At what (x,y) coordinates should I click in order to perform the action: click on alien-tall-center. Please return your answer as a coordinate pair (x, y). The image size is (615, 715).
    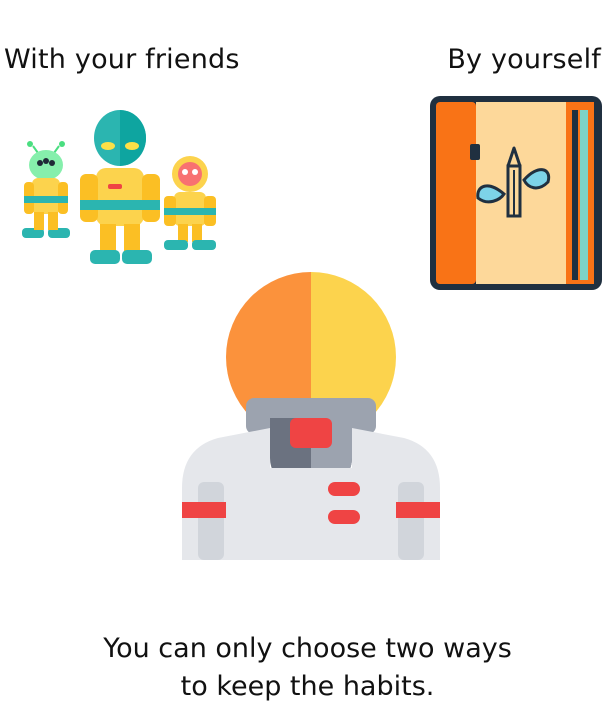
    Looking at the image, I should click on (120, 187).